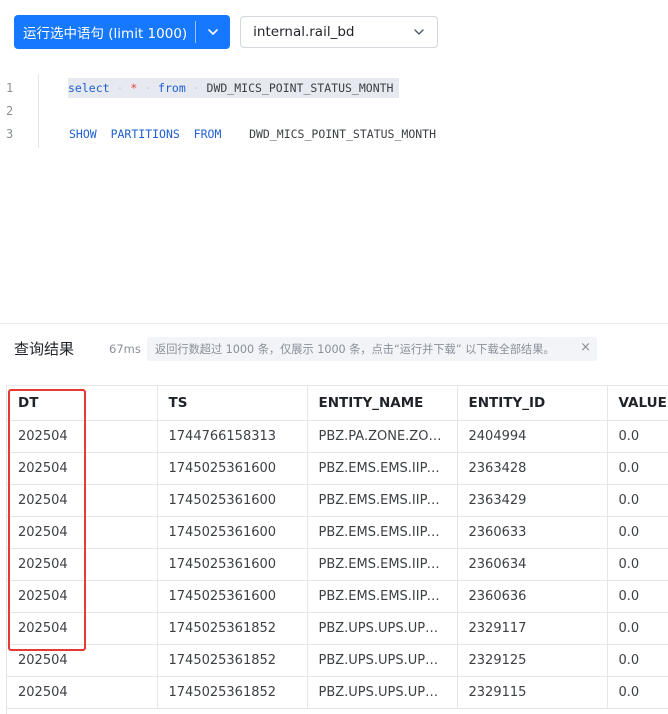 This screenshot has height=714, width=668. What do you see at coordinates (145, 134) in the screenshot?
I see `keyword-partitions: PARTITIONS` at bounding box center [145, 134].